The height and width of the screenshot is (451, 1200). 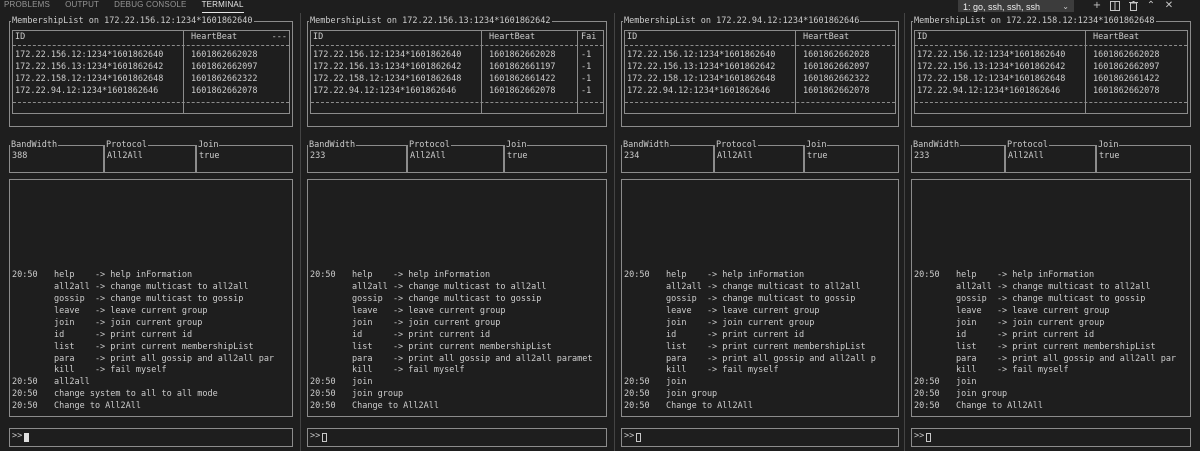 I want to click on bandwidth-box: BandWidth 234, so click(x=667, y=156).